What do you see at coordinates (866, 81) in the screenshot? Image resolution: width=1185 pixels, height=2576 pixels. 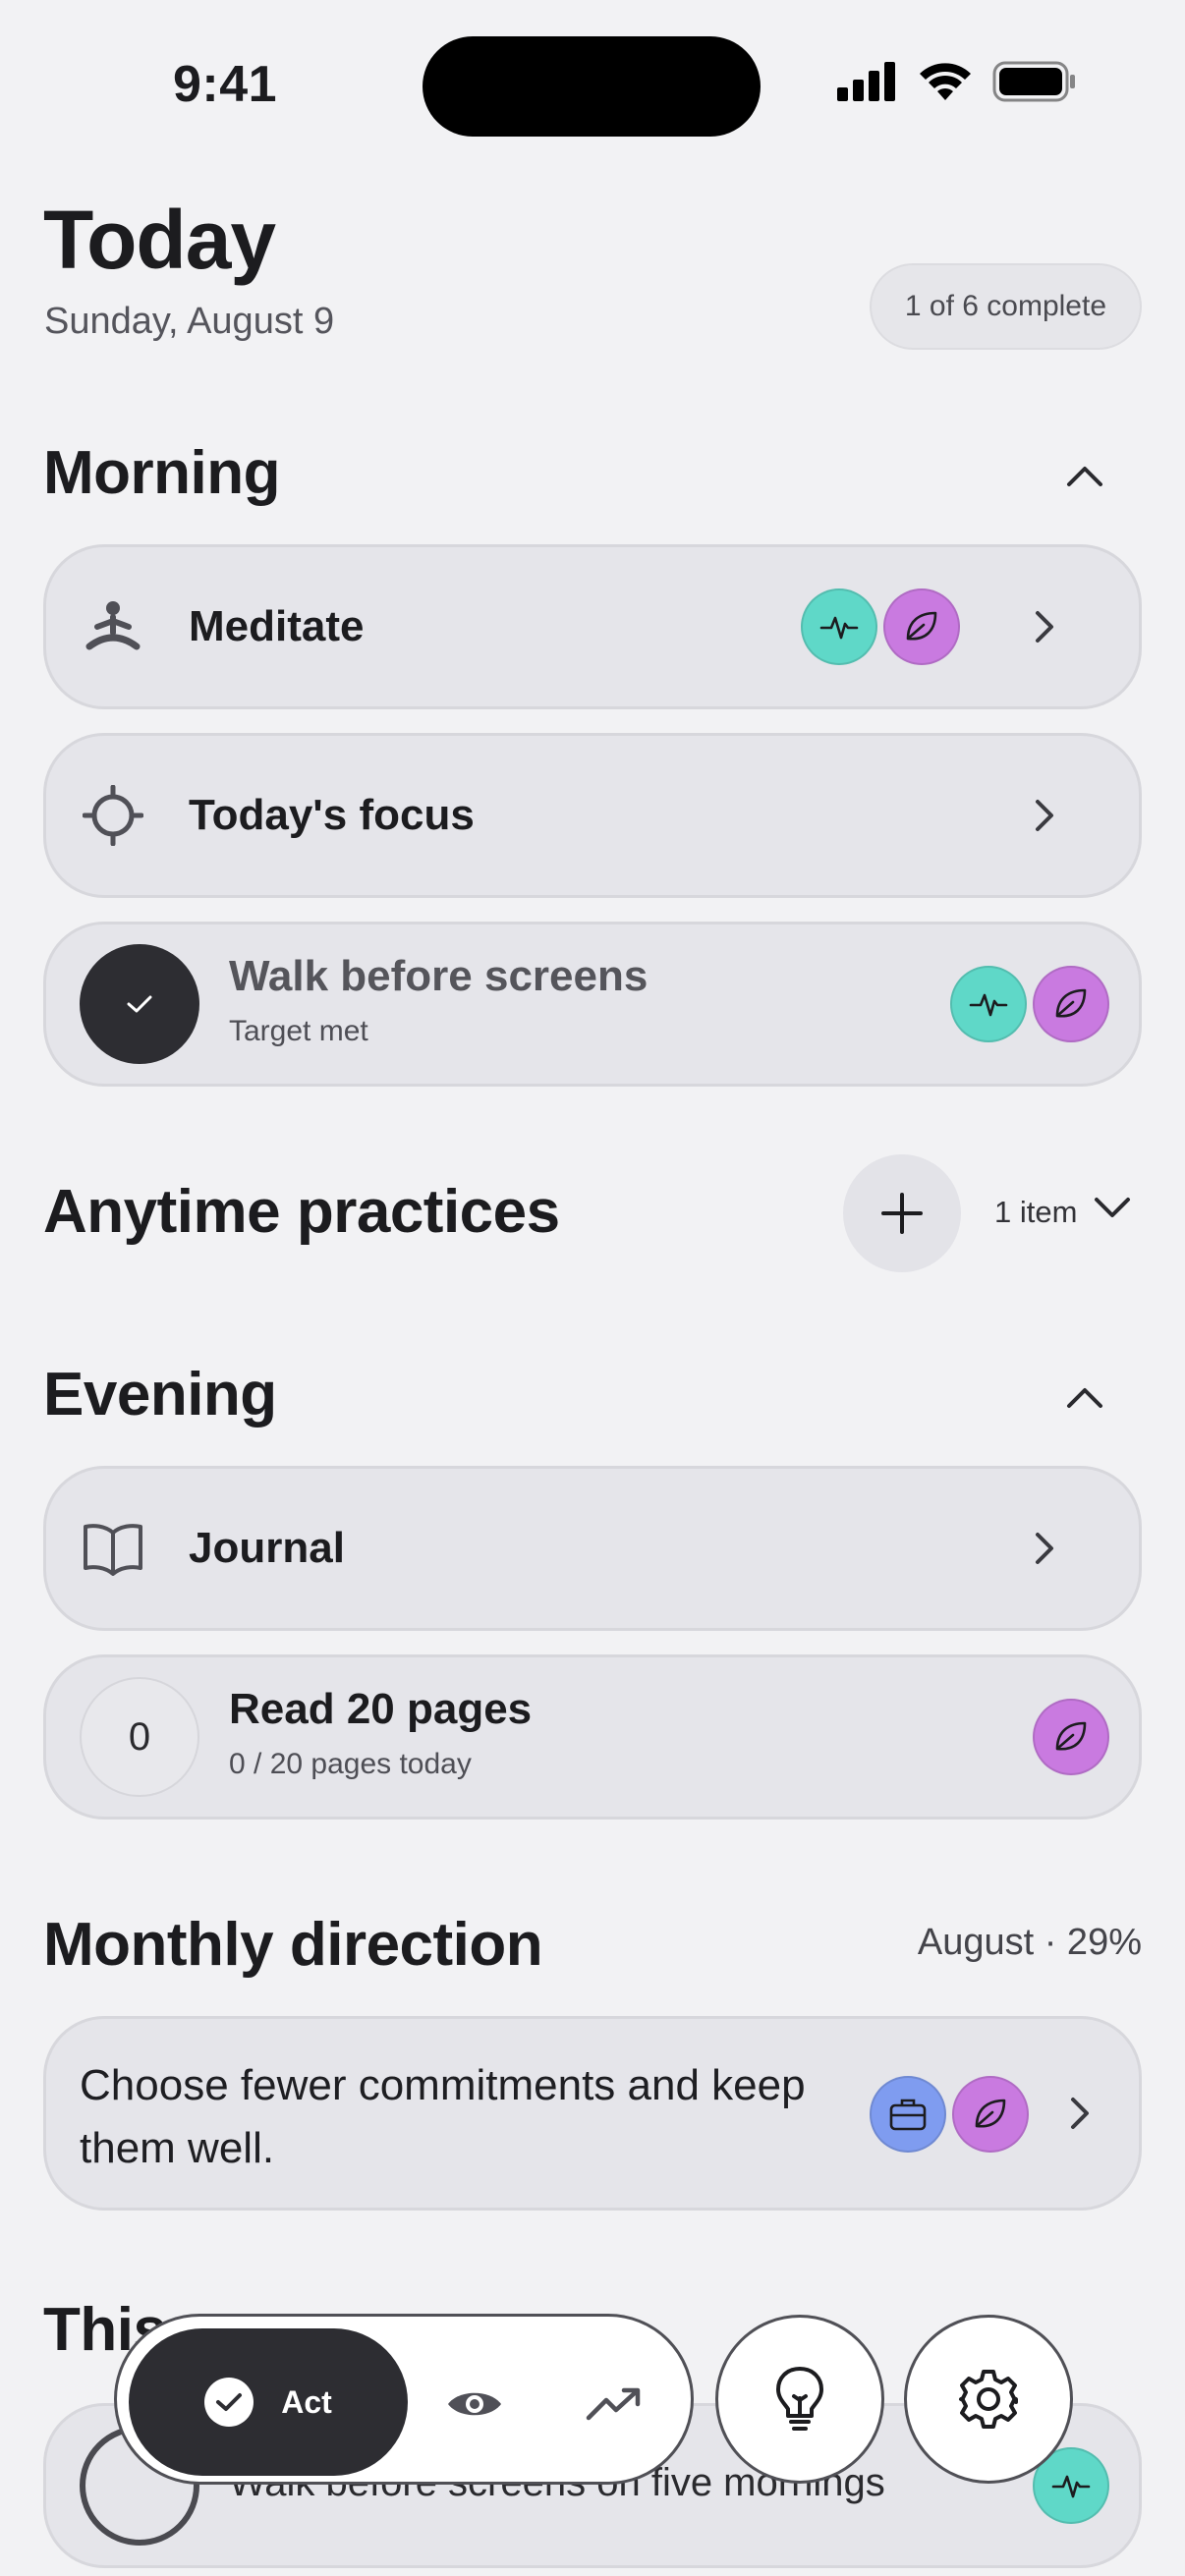 I see `signal-icon` at bounding box center [866, 81].